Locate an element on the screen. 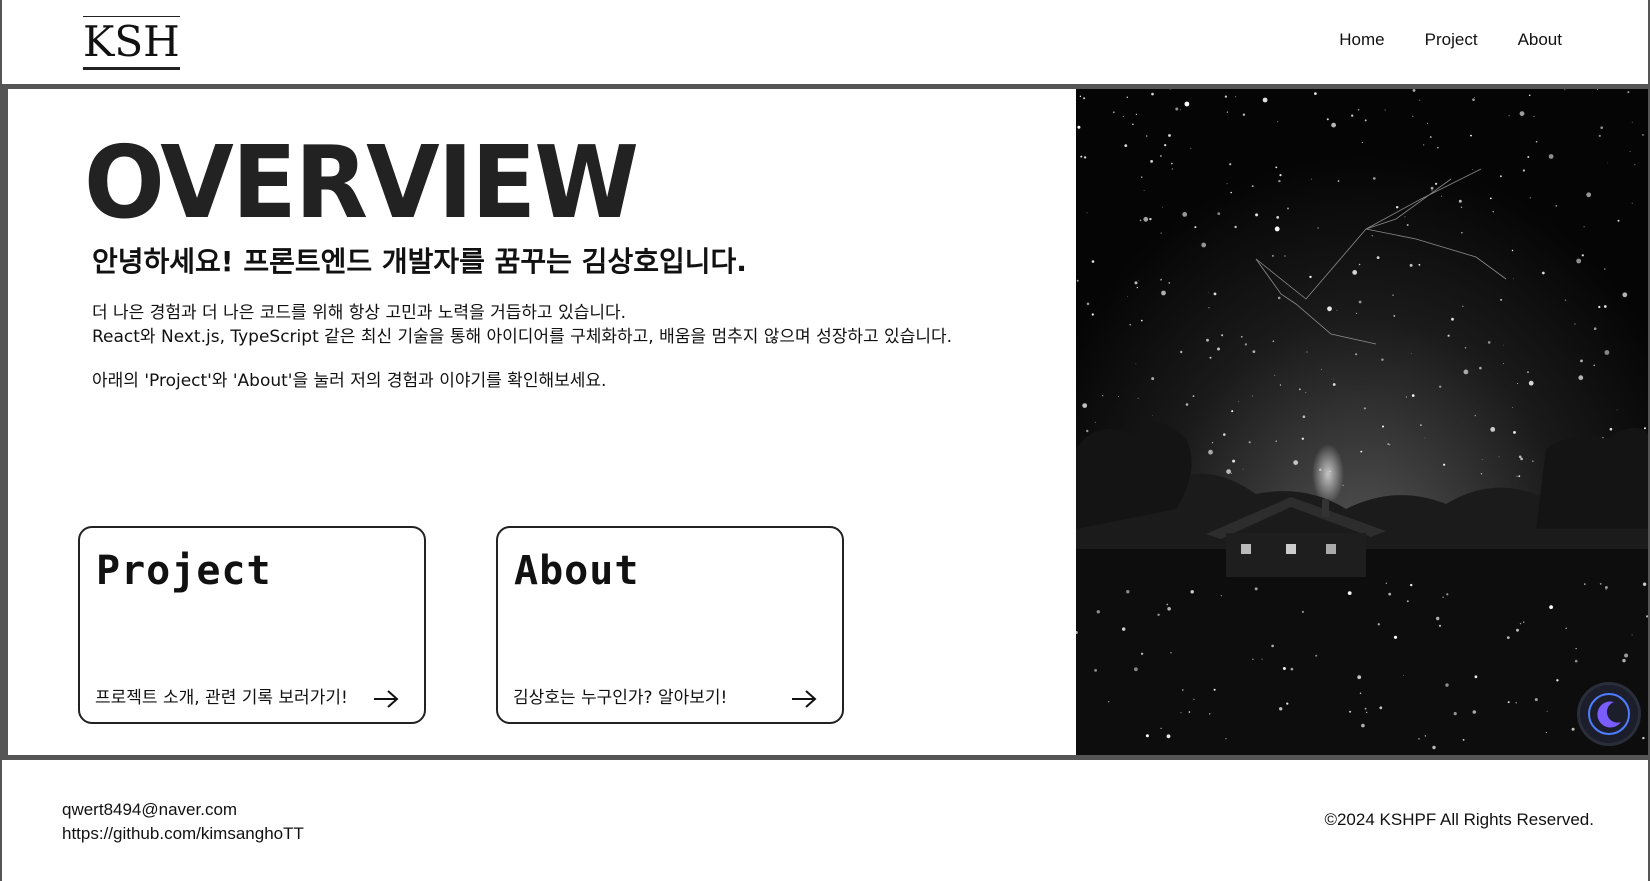  nav-home-link: Home is located at coordinates (1361, 40).